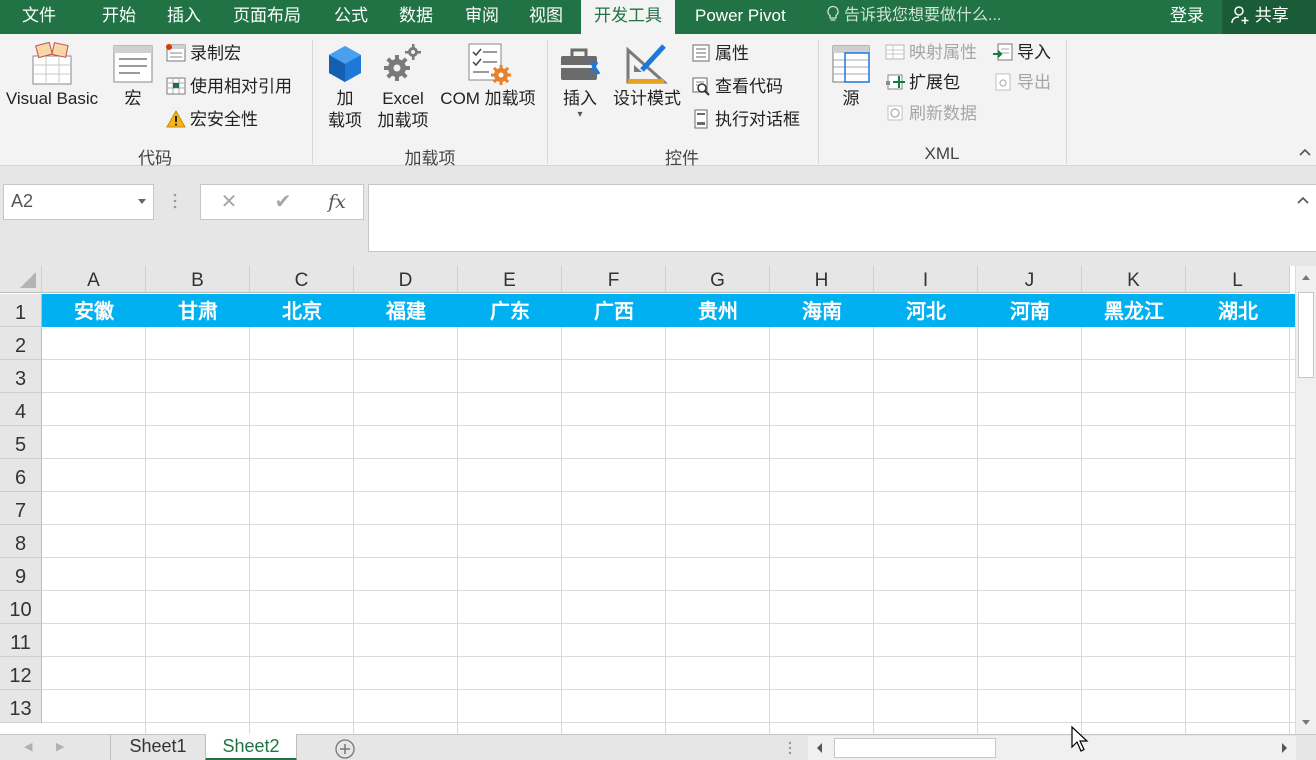 The image size is (1316, 760). What do you see at coordinates (1134, 279) in the screenshot?
I see `column-header: K` at bounding box center [1134, 279].